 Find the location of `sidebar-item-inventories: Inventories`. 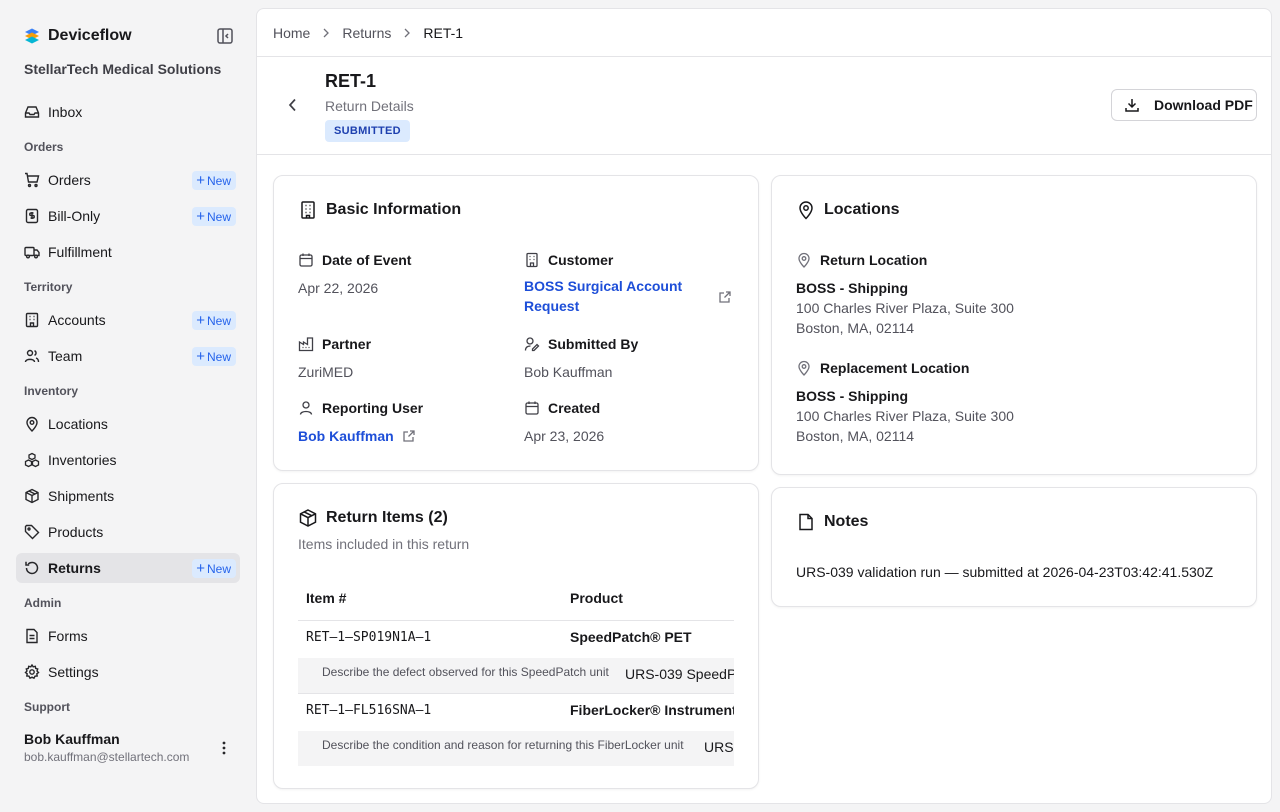

sidebar-item-inventories: Inventories is located at coordinates (128, 460).